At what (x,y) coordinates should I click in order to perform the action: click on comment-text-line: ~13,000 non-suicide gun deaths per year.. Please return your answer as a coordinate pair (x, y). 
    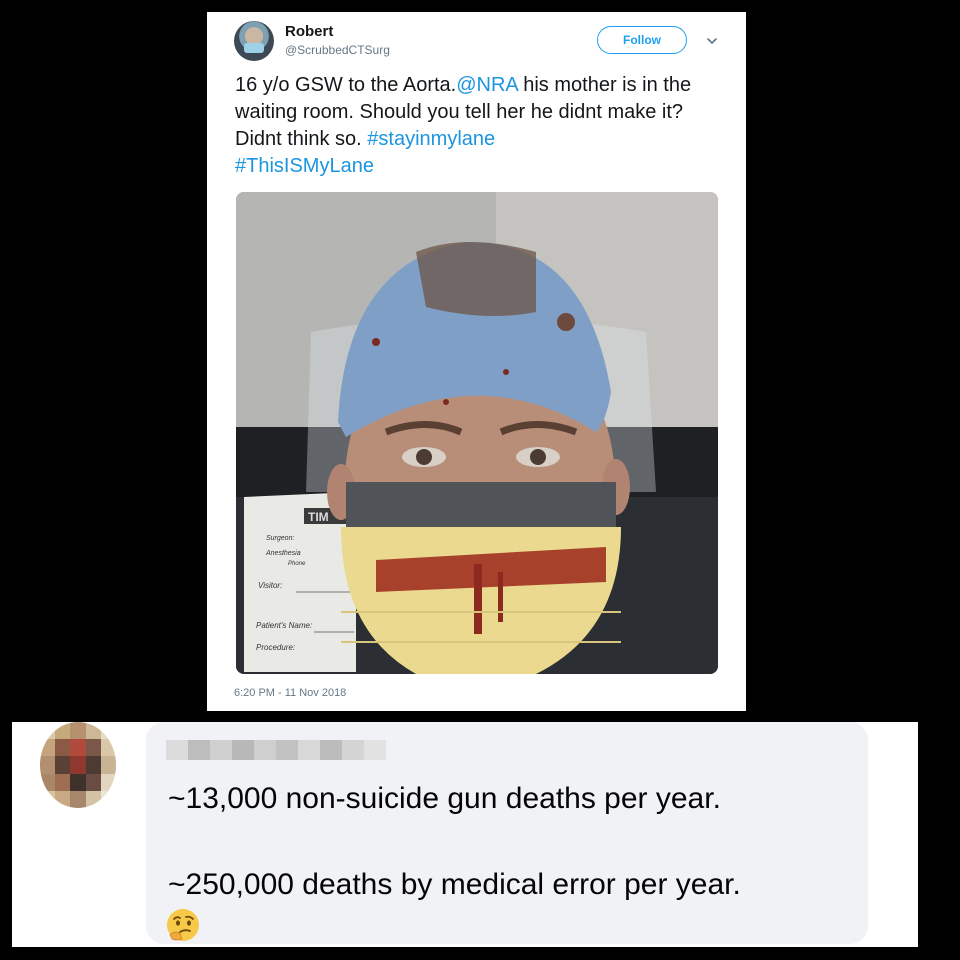
    Looking at the image, I should click on (444, 798).